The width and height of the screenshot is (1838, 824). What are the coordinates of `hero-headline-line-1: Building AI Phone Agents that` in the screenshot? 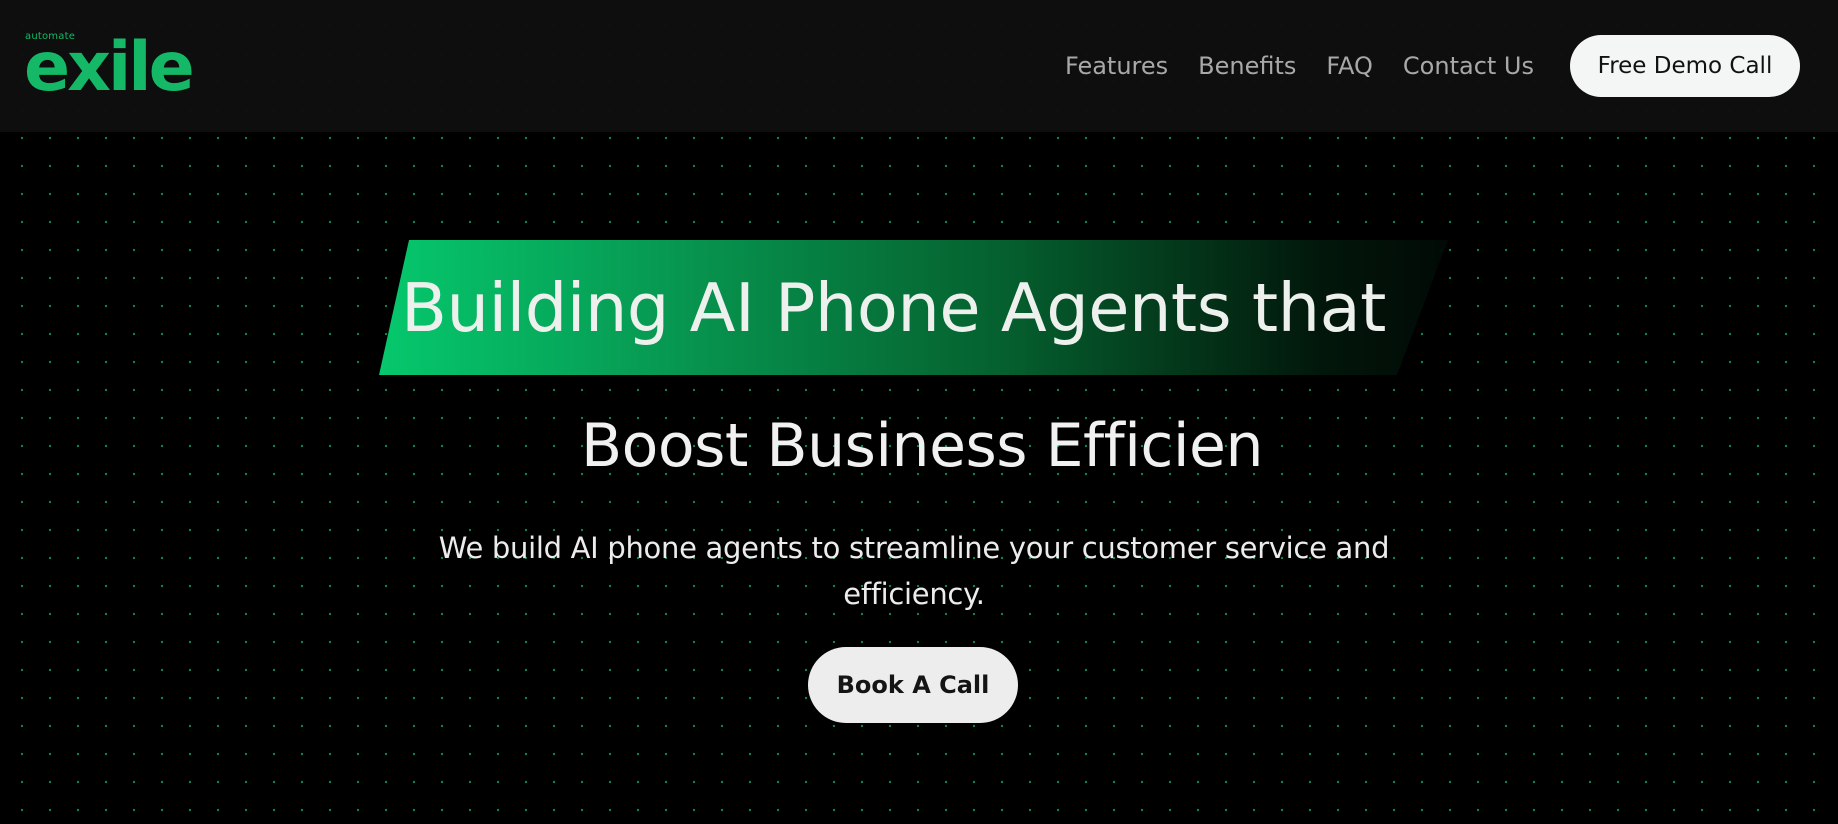 It's located at (893, 307).